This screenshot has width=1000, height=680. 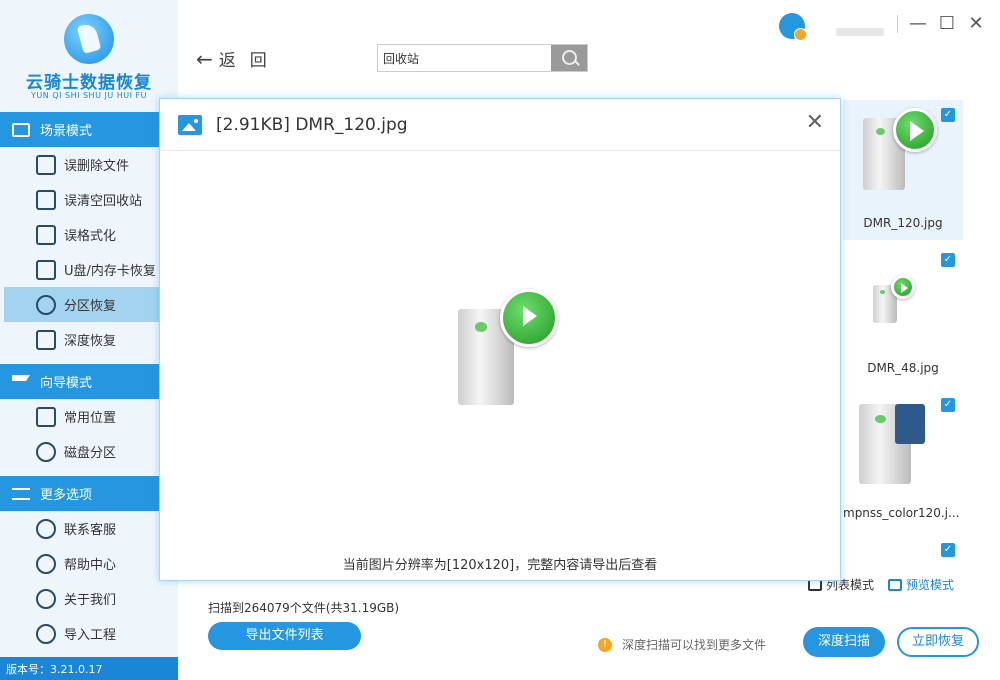 I want to click on titlebar-divider, so click(x=897, y=24).